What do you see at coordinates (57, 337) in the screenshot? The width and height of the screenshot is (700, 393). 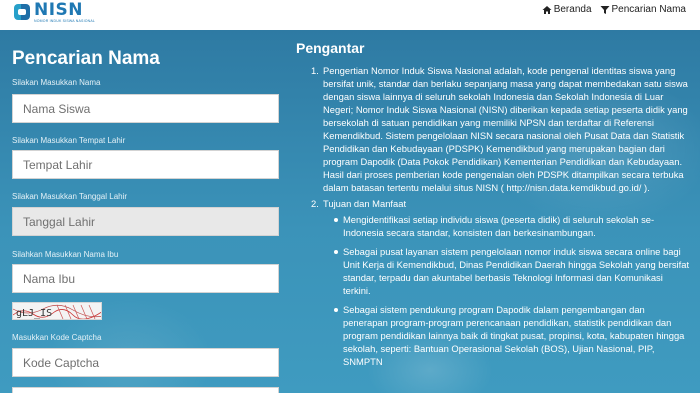 I see `captcha-label: Masukkan Kode Captcha` at bounding box center [57, 337].